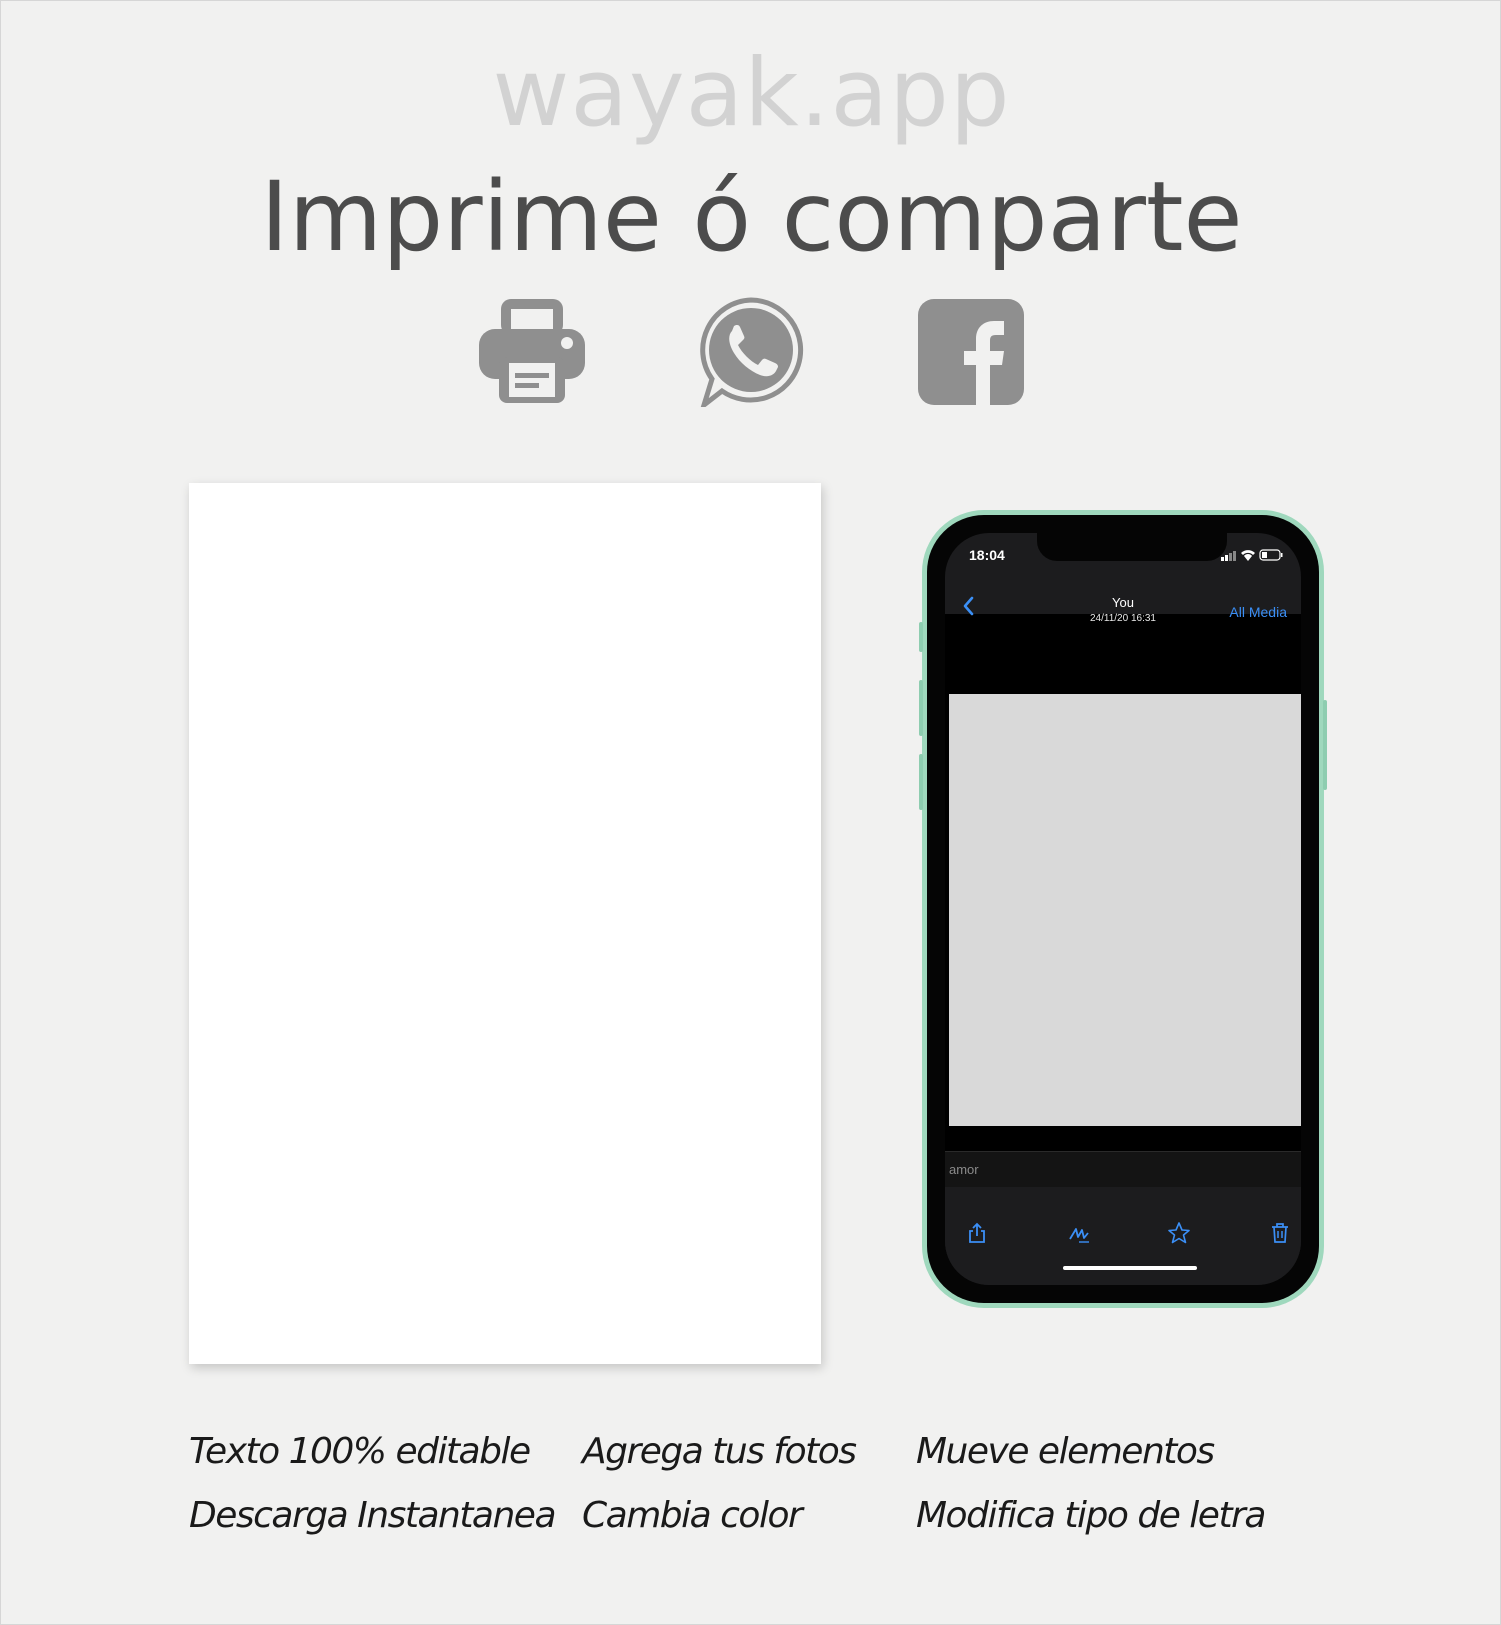 The width and height of the screenshot is (1501, 1625). What do you see at coordinates (1258, 612) in the screenshot?
I see `all-media-link: All Media` at bounding box center [1258, 612].